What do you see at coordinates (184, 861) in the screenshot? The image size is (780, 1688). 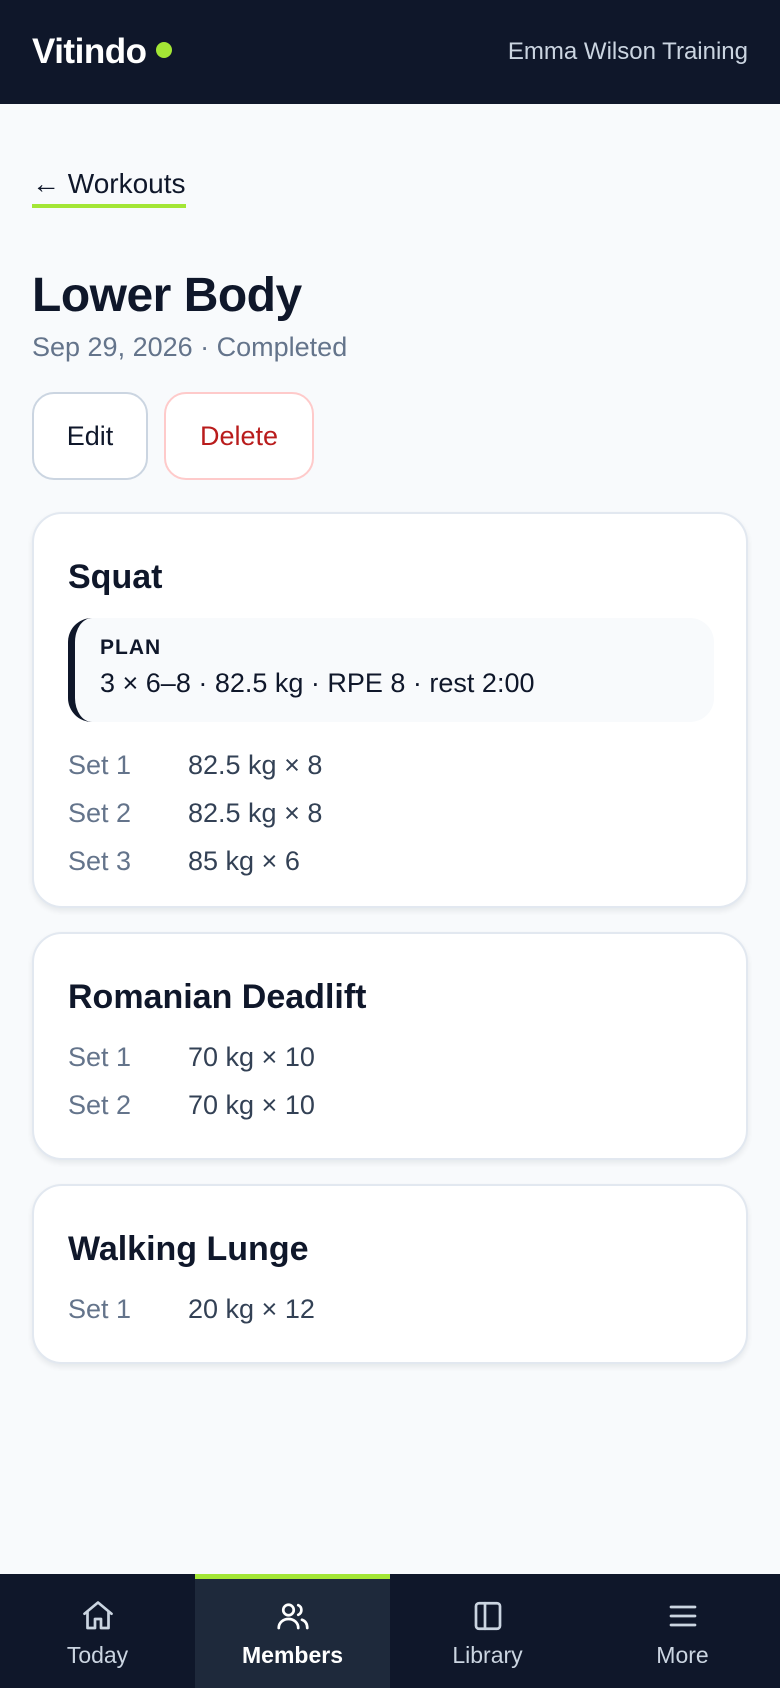 I see `set-row: Set 3 85 kg × 6` at bounding box center [184, 861].